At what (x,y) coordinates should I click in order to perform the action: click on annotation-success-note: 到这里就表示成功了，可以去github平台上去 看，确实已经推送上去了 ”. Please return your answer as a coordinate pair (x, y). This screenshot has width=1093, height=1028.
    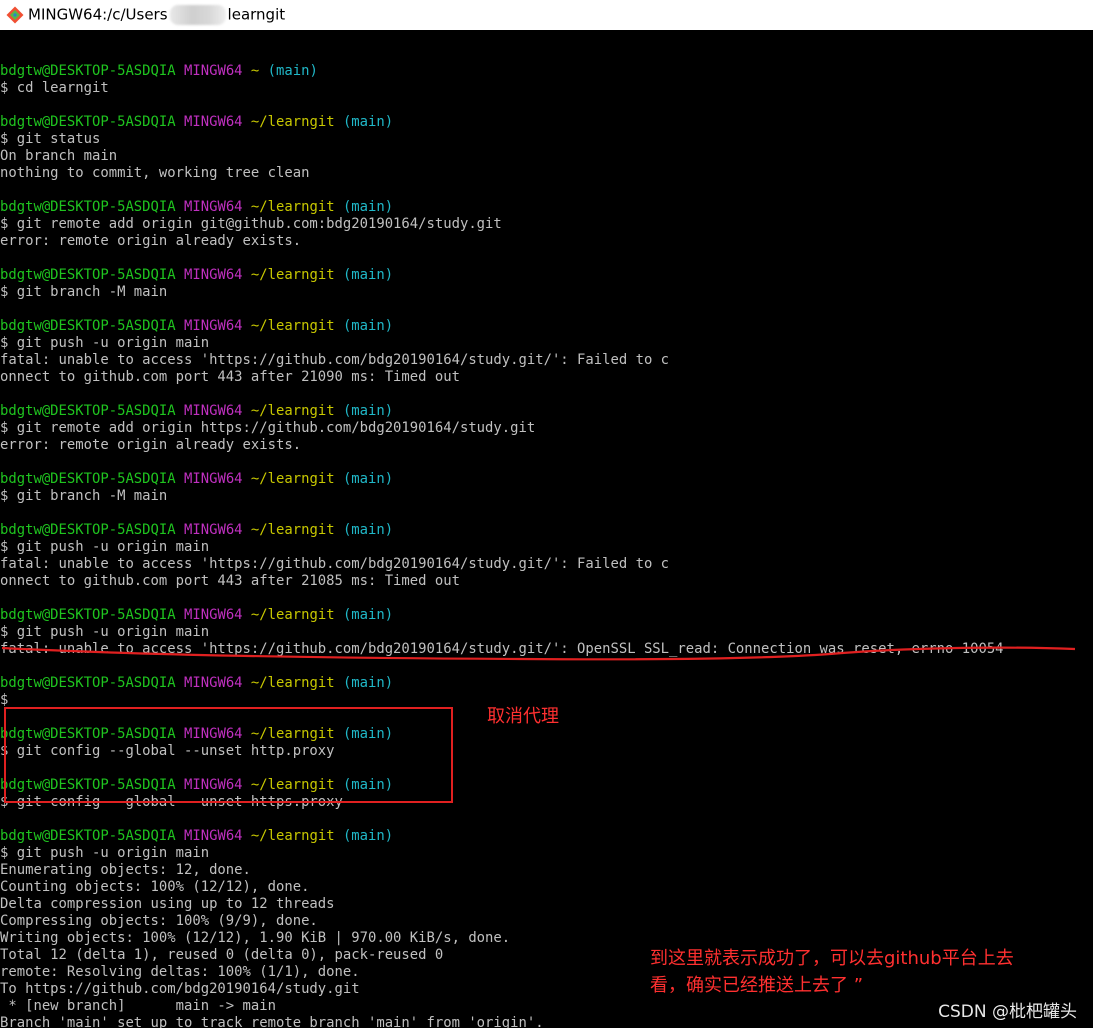
    Looking at the image, I should click on (832, 972).